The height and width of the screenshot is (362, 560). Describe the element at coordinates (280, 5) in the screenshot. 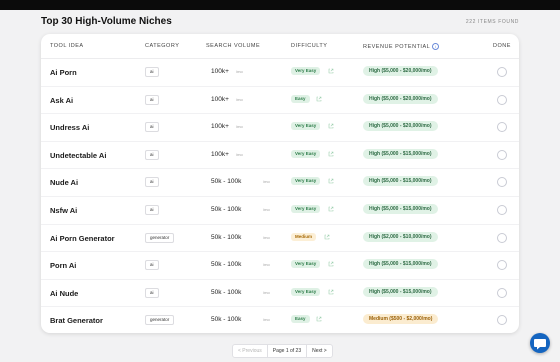

I see `top-bar` at that location.